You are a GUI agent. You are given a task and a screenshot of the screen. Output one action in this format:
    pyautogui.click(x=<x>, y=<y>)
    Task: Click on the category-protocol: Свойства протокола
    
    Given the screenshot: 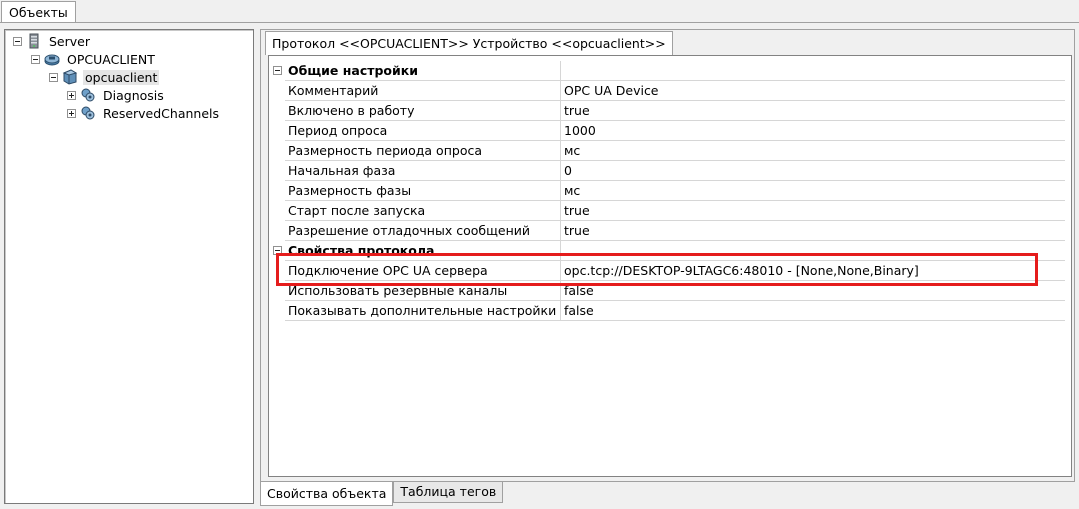 What is the action you would take?
    pyautogui.click(x=667, y=251)
    